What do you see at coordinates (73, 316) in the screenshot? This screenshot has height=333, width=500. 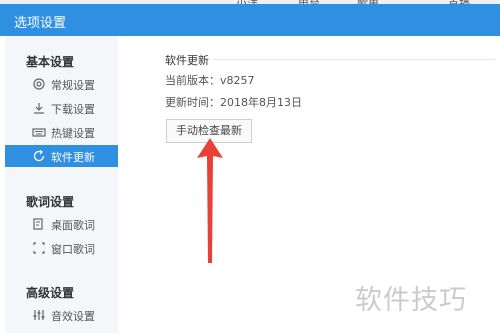 I see `sidebar-item-label: 音效设置` at bounding box center [73, 316].